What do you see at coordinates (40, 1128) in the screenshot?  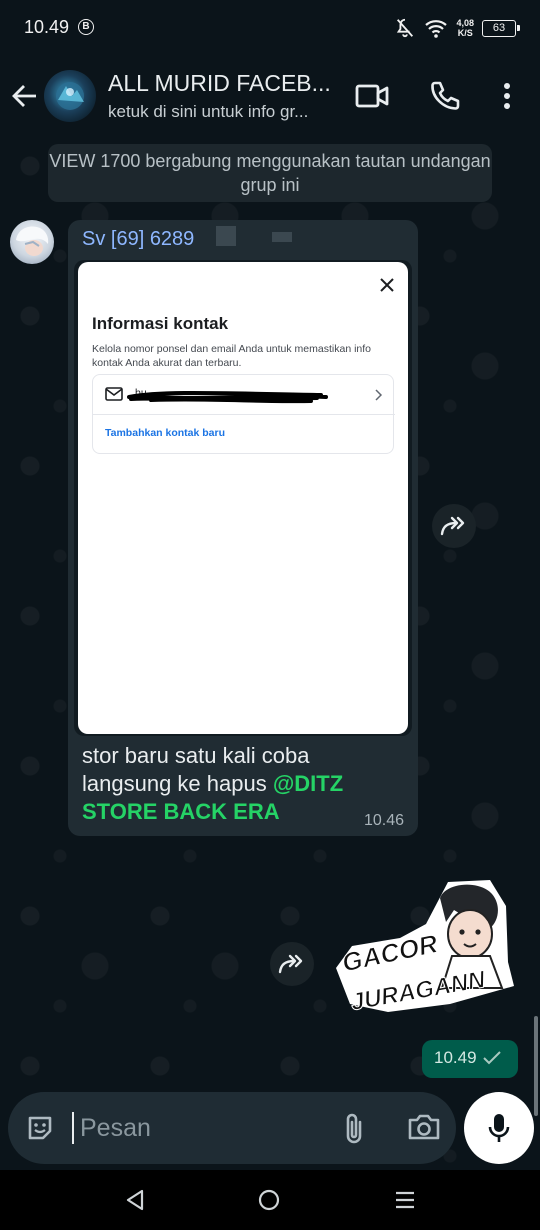 I see `emoji-icon` at bounding box center [40, 1128].